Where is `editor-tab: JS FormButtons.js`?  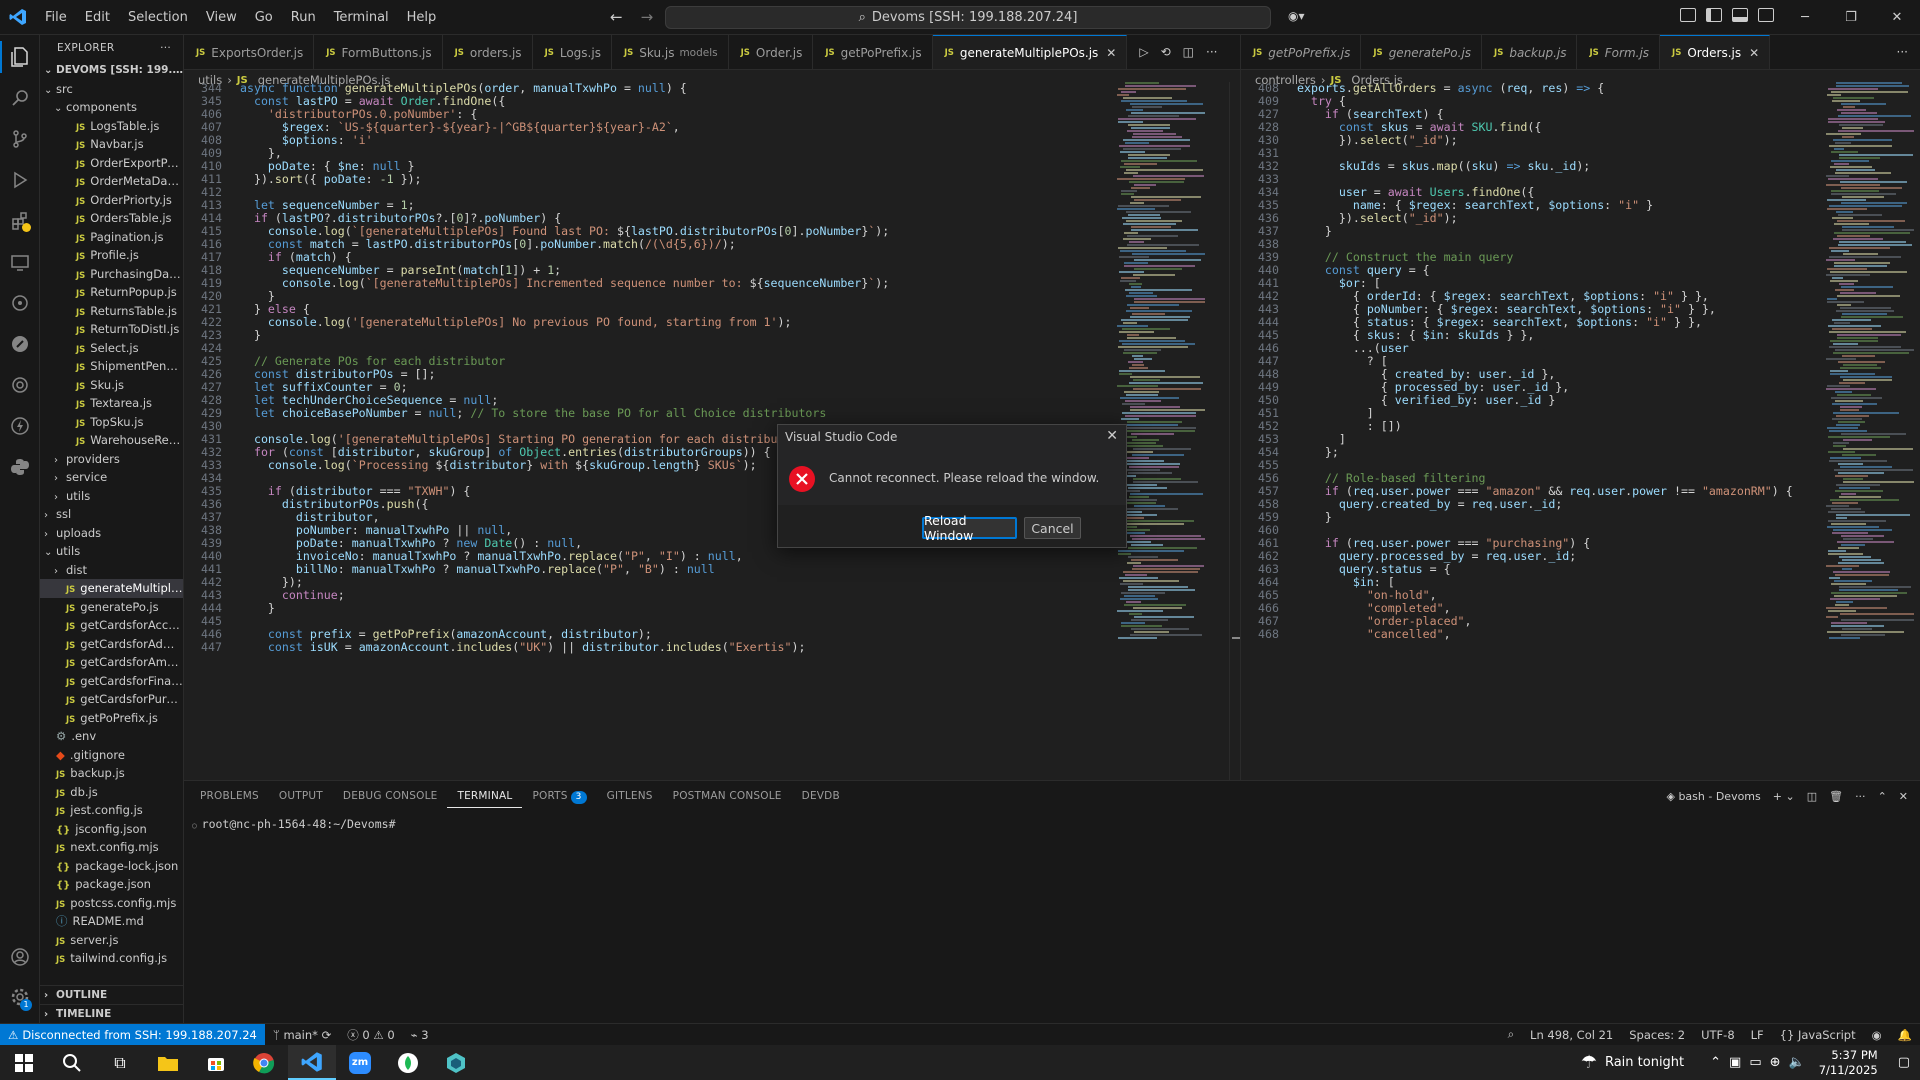
editor-tab: JS FormButtons.js is located at coordinates (378, 52).